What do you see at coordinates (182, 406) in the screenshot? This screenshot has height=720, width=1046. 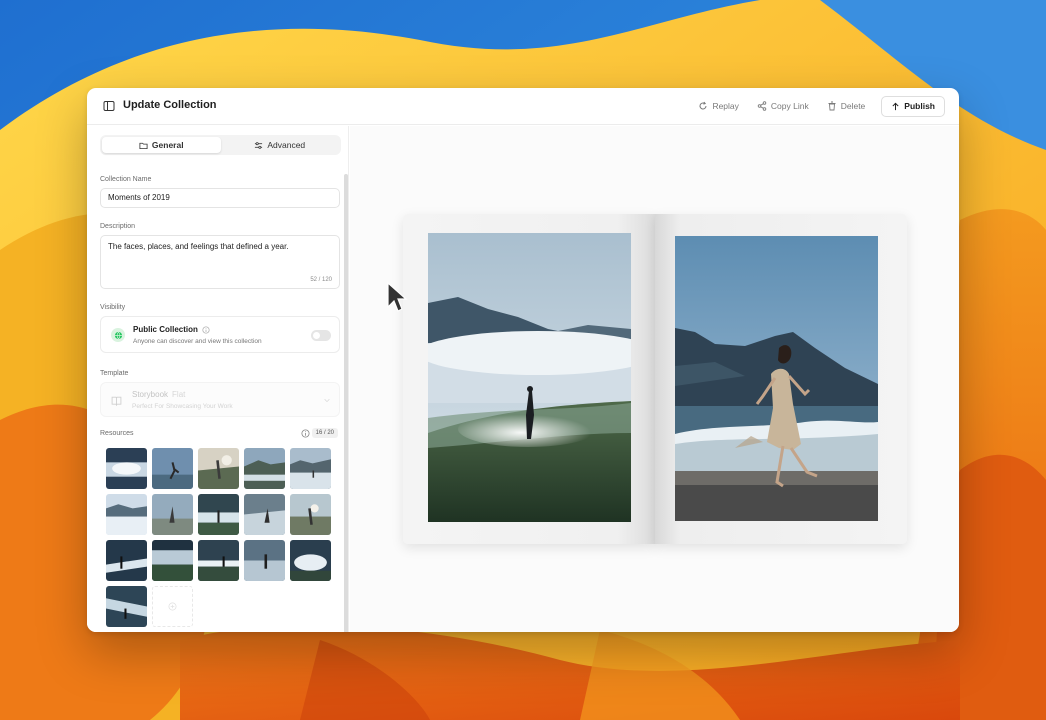 I see `template-subtitle: Perfect For Showcasing Your Work` at bounding box center [182, 406].